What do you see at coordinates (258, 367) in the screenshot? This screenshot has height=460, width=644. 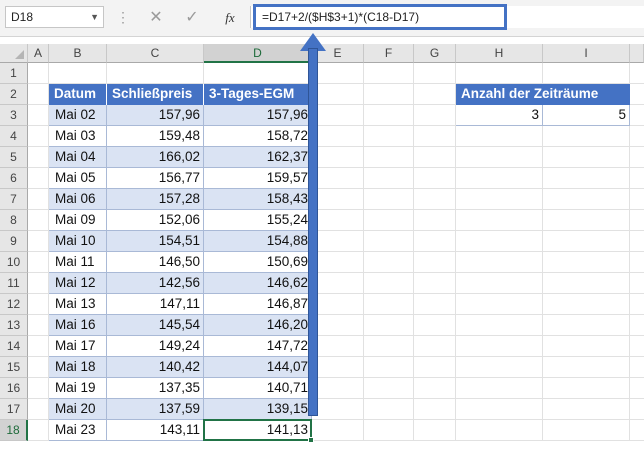 I see `table-cell: 144,07` at bounding box center [258, 367].